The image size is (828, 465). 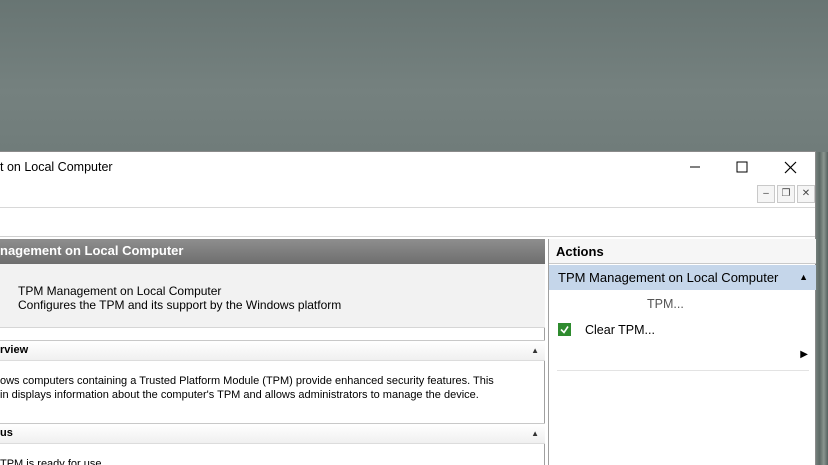 What do you see at coordinates (120, 291) in the screenshot?
I see `intro-title: TPM Management on Local Computer` at bounding box center [120, 291].